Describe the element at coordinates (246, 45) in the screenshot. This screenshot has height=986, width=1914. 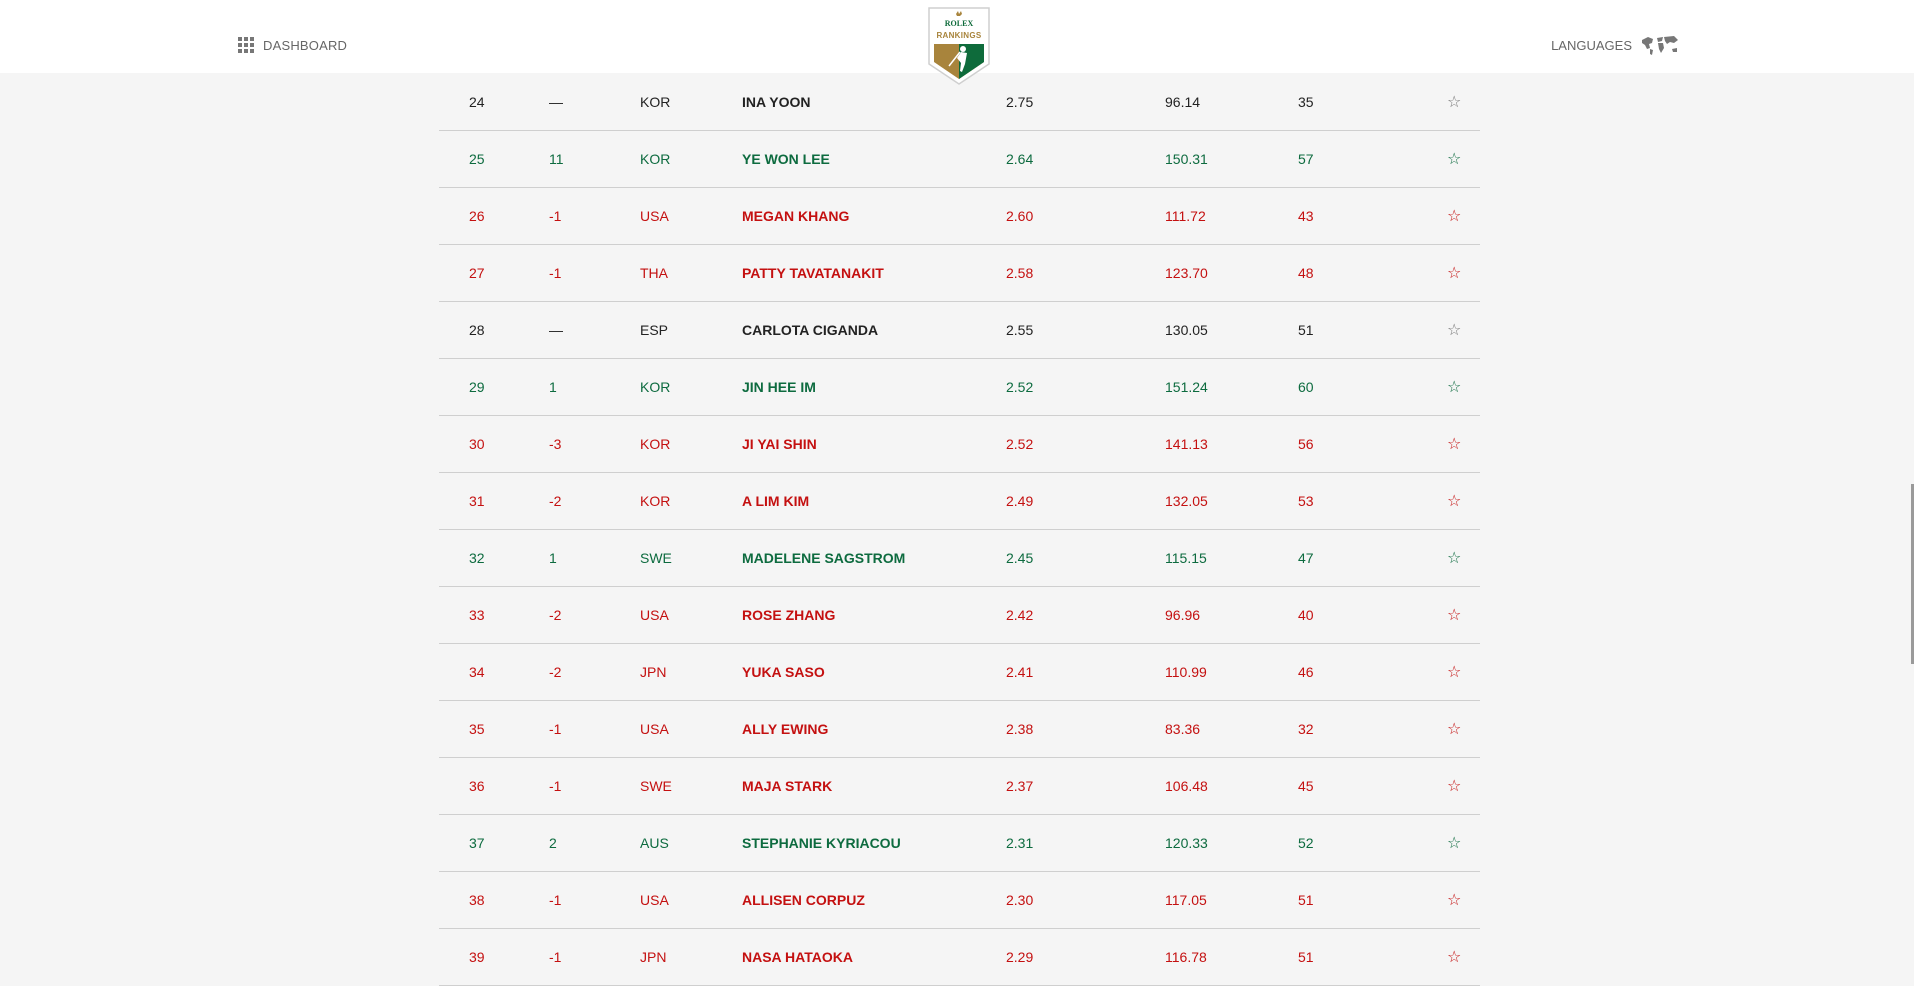
I see `grid-icon` at that location.